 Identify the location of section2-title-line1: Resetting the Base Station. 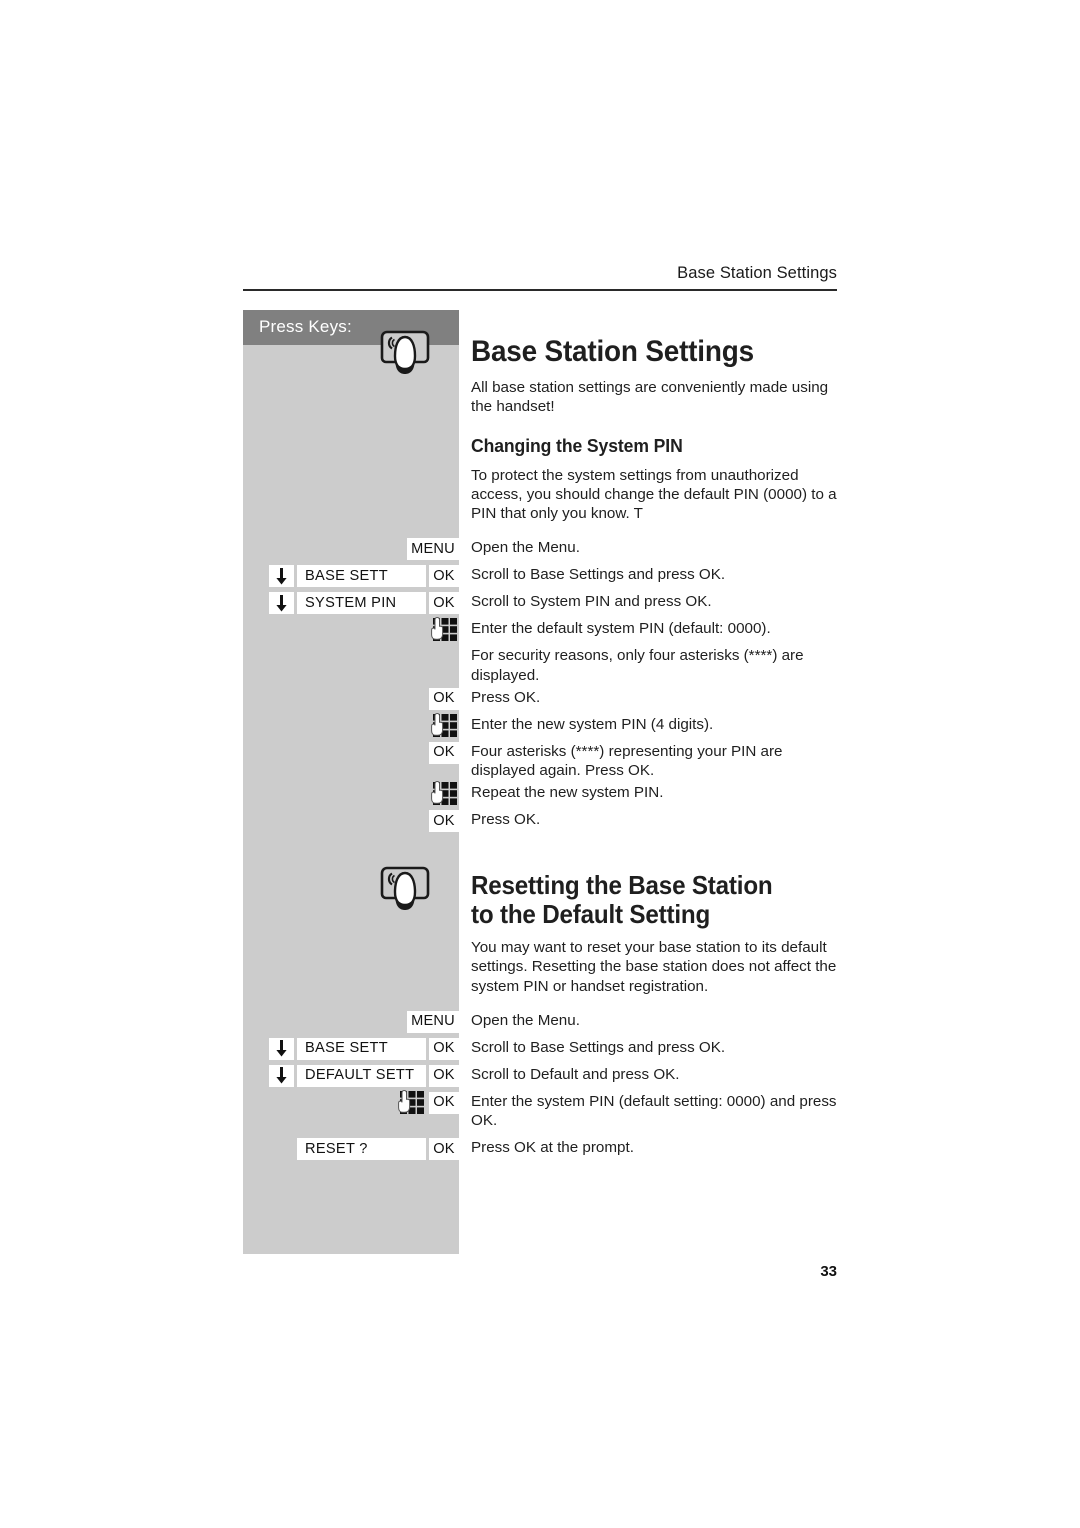
(622, 885).